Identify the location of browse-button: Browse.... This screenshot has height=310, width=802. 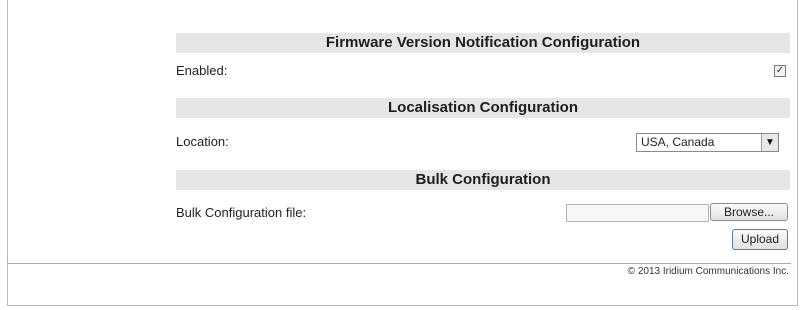
(749, 212).